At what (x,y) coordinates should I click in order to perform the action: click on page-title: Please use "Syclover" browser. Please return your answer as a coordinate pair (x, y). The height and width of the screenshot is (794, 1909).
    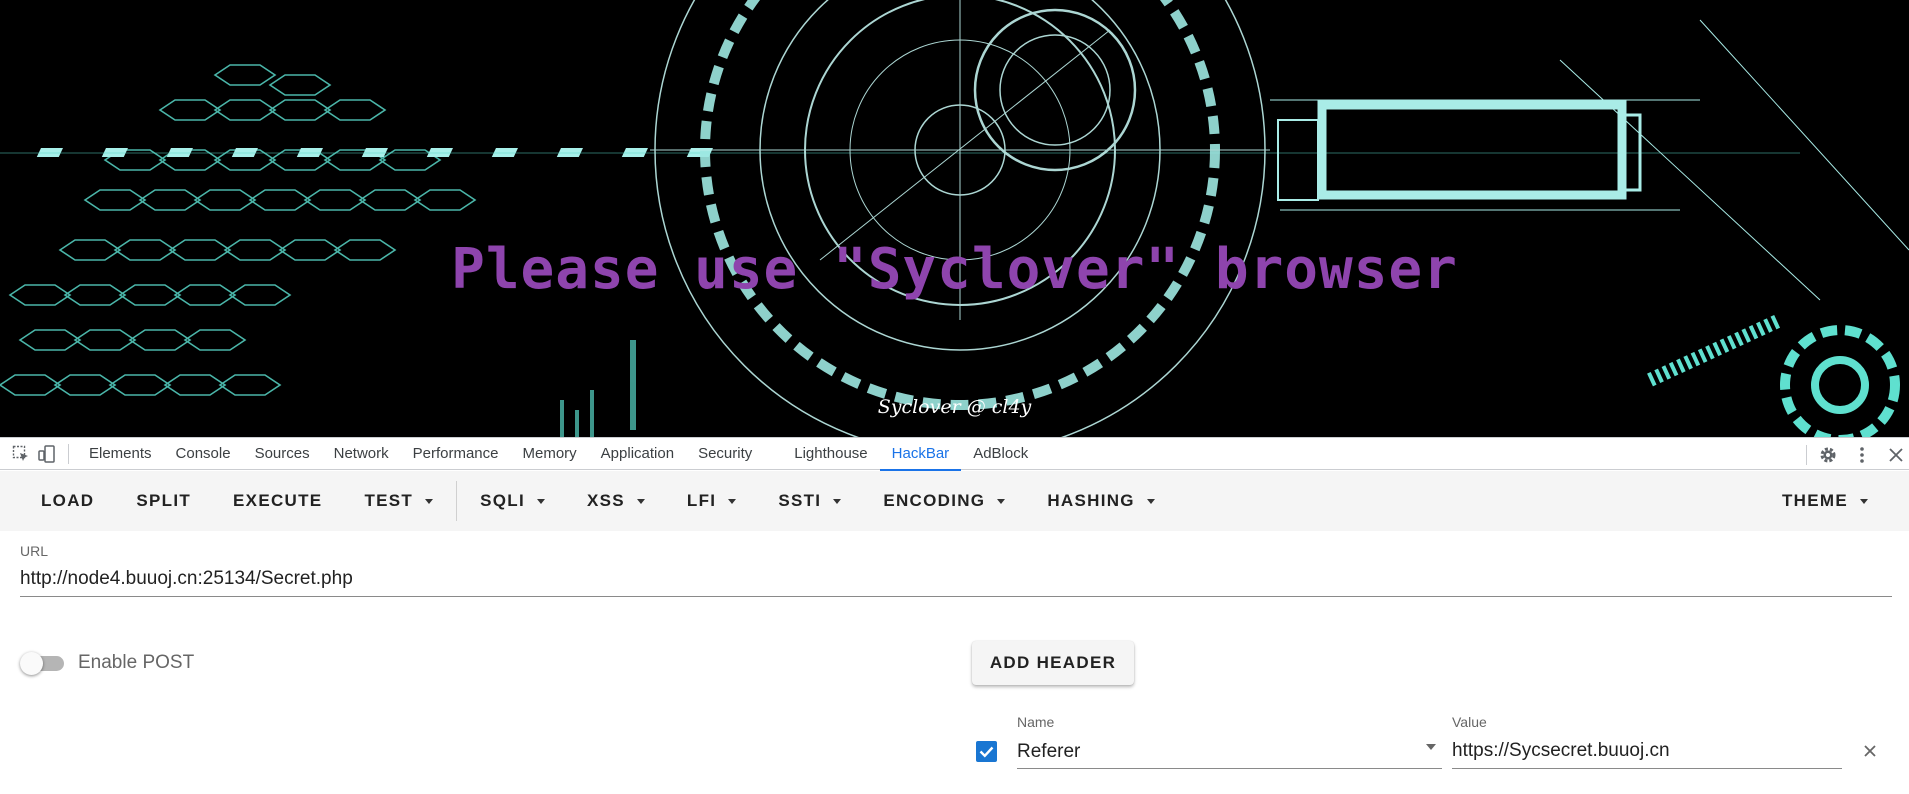
    Looking at the image, I should click on (954, 269).